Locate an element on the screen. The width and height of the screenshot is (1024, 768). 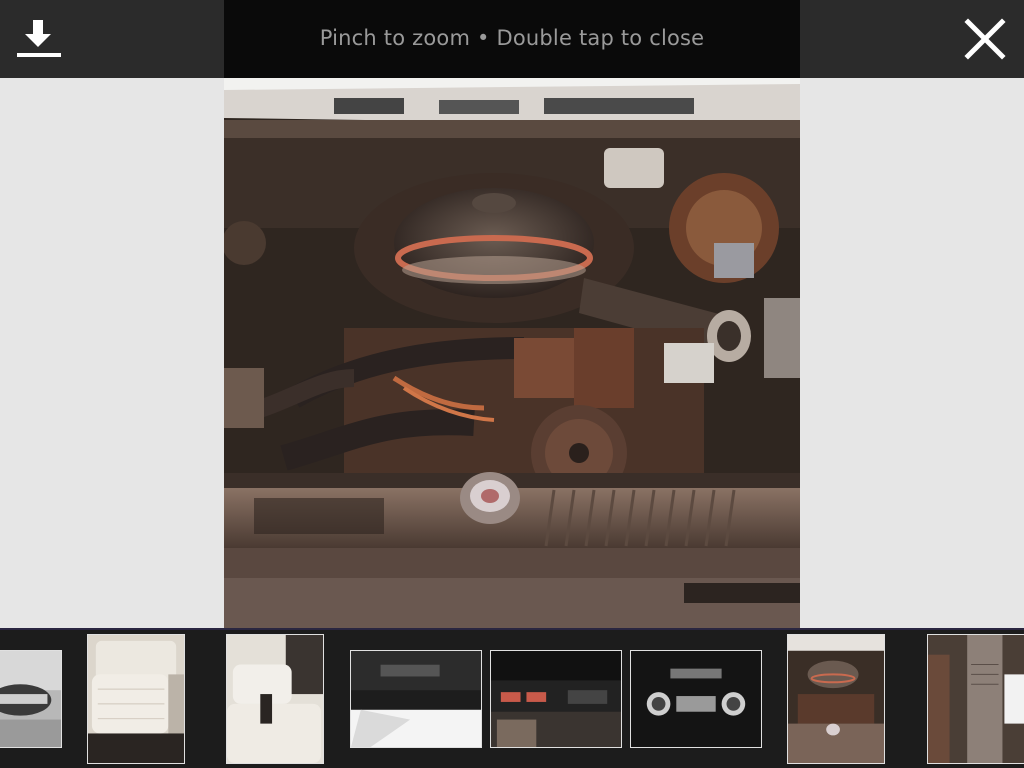
thumbnail-dashboard-radio is located at coordinates (696, 699).